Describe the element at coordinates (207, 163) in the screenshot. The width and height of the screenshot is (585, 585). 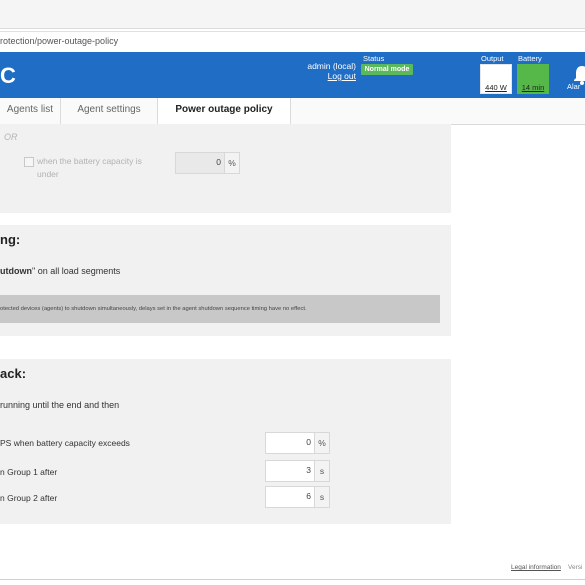
I see `battery-capacity-input: 0 %` at that location.